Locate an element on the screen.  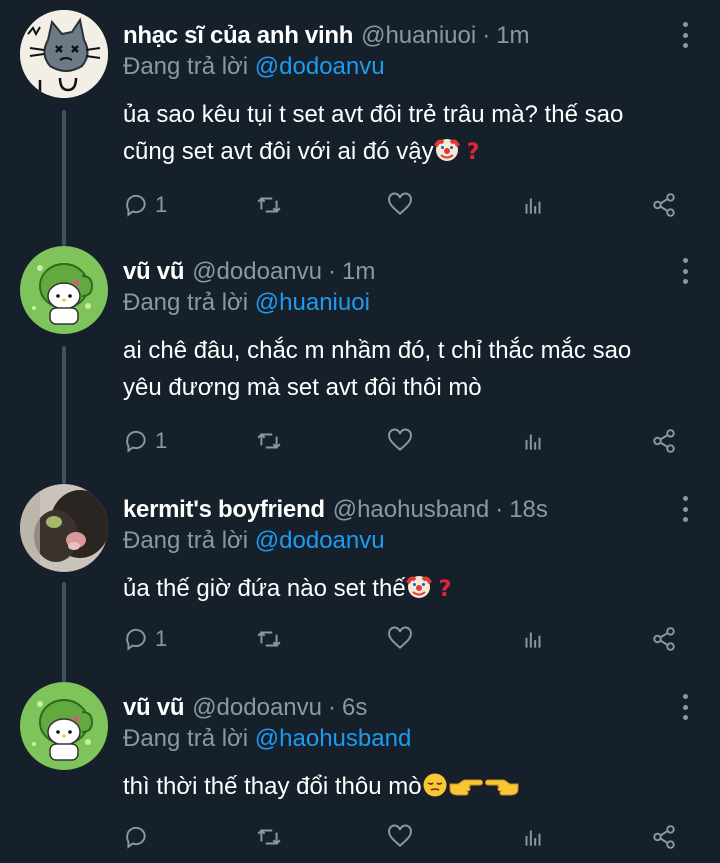
replying-to: Đang trả lời @haohusband is located at coordinates (267, 739).